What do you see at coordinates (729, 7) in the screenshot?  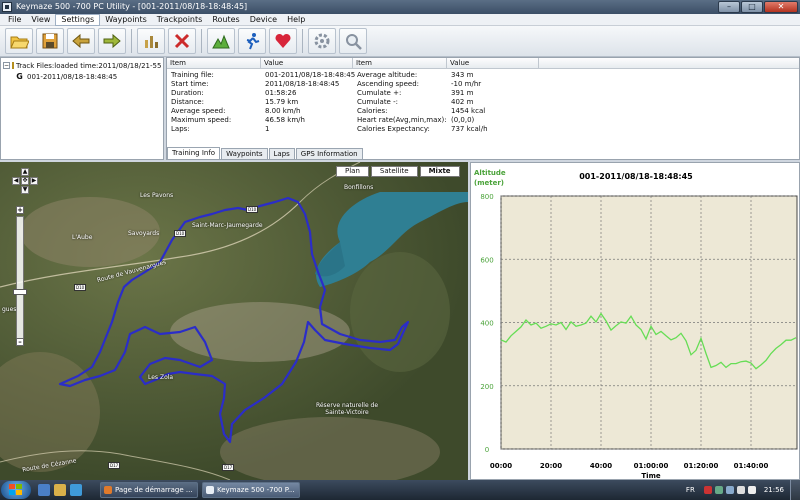 I see `minimize-button: –` at bounding box center [729, 7].